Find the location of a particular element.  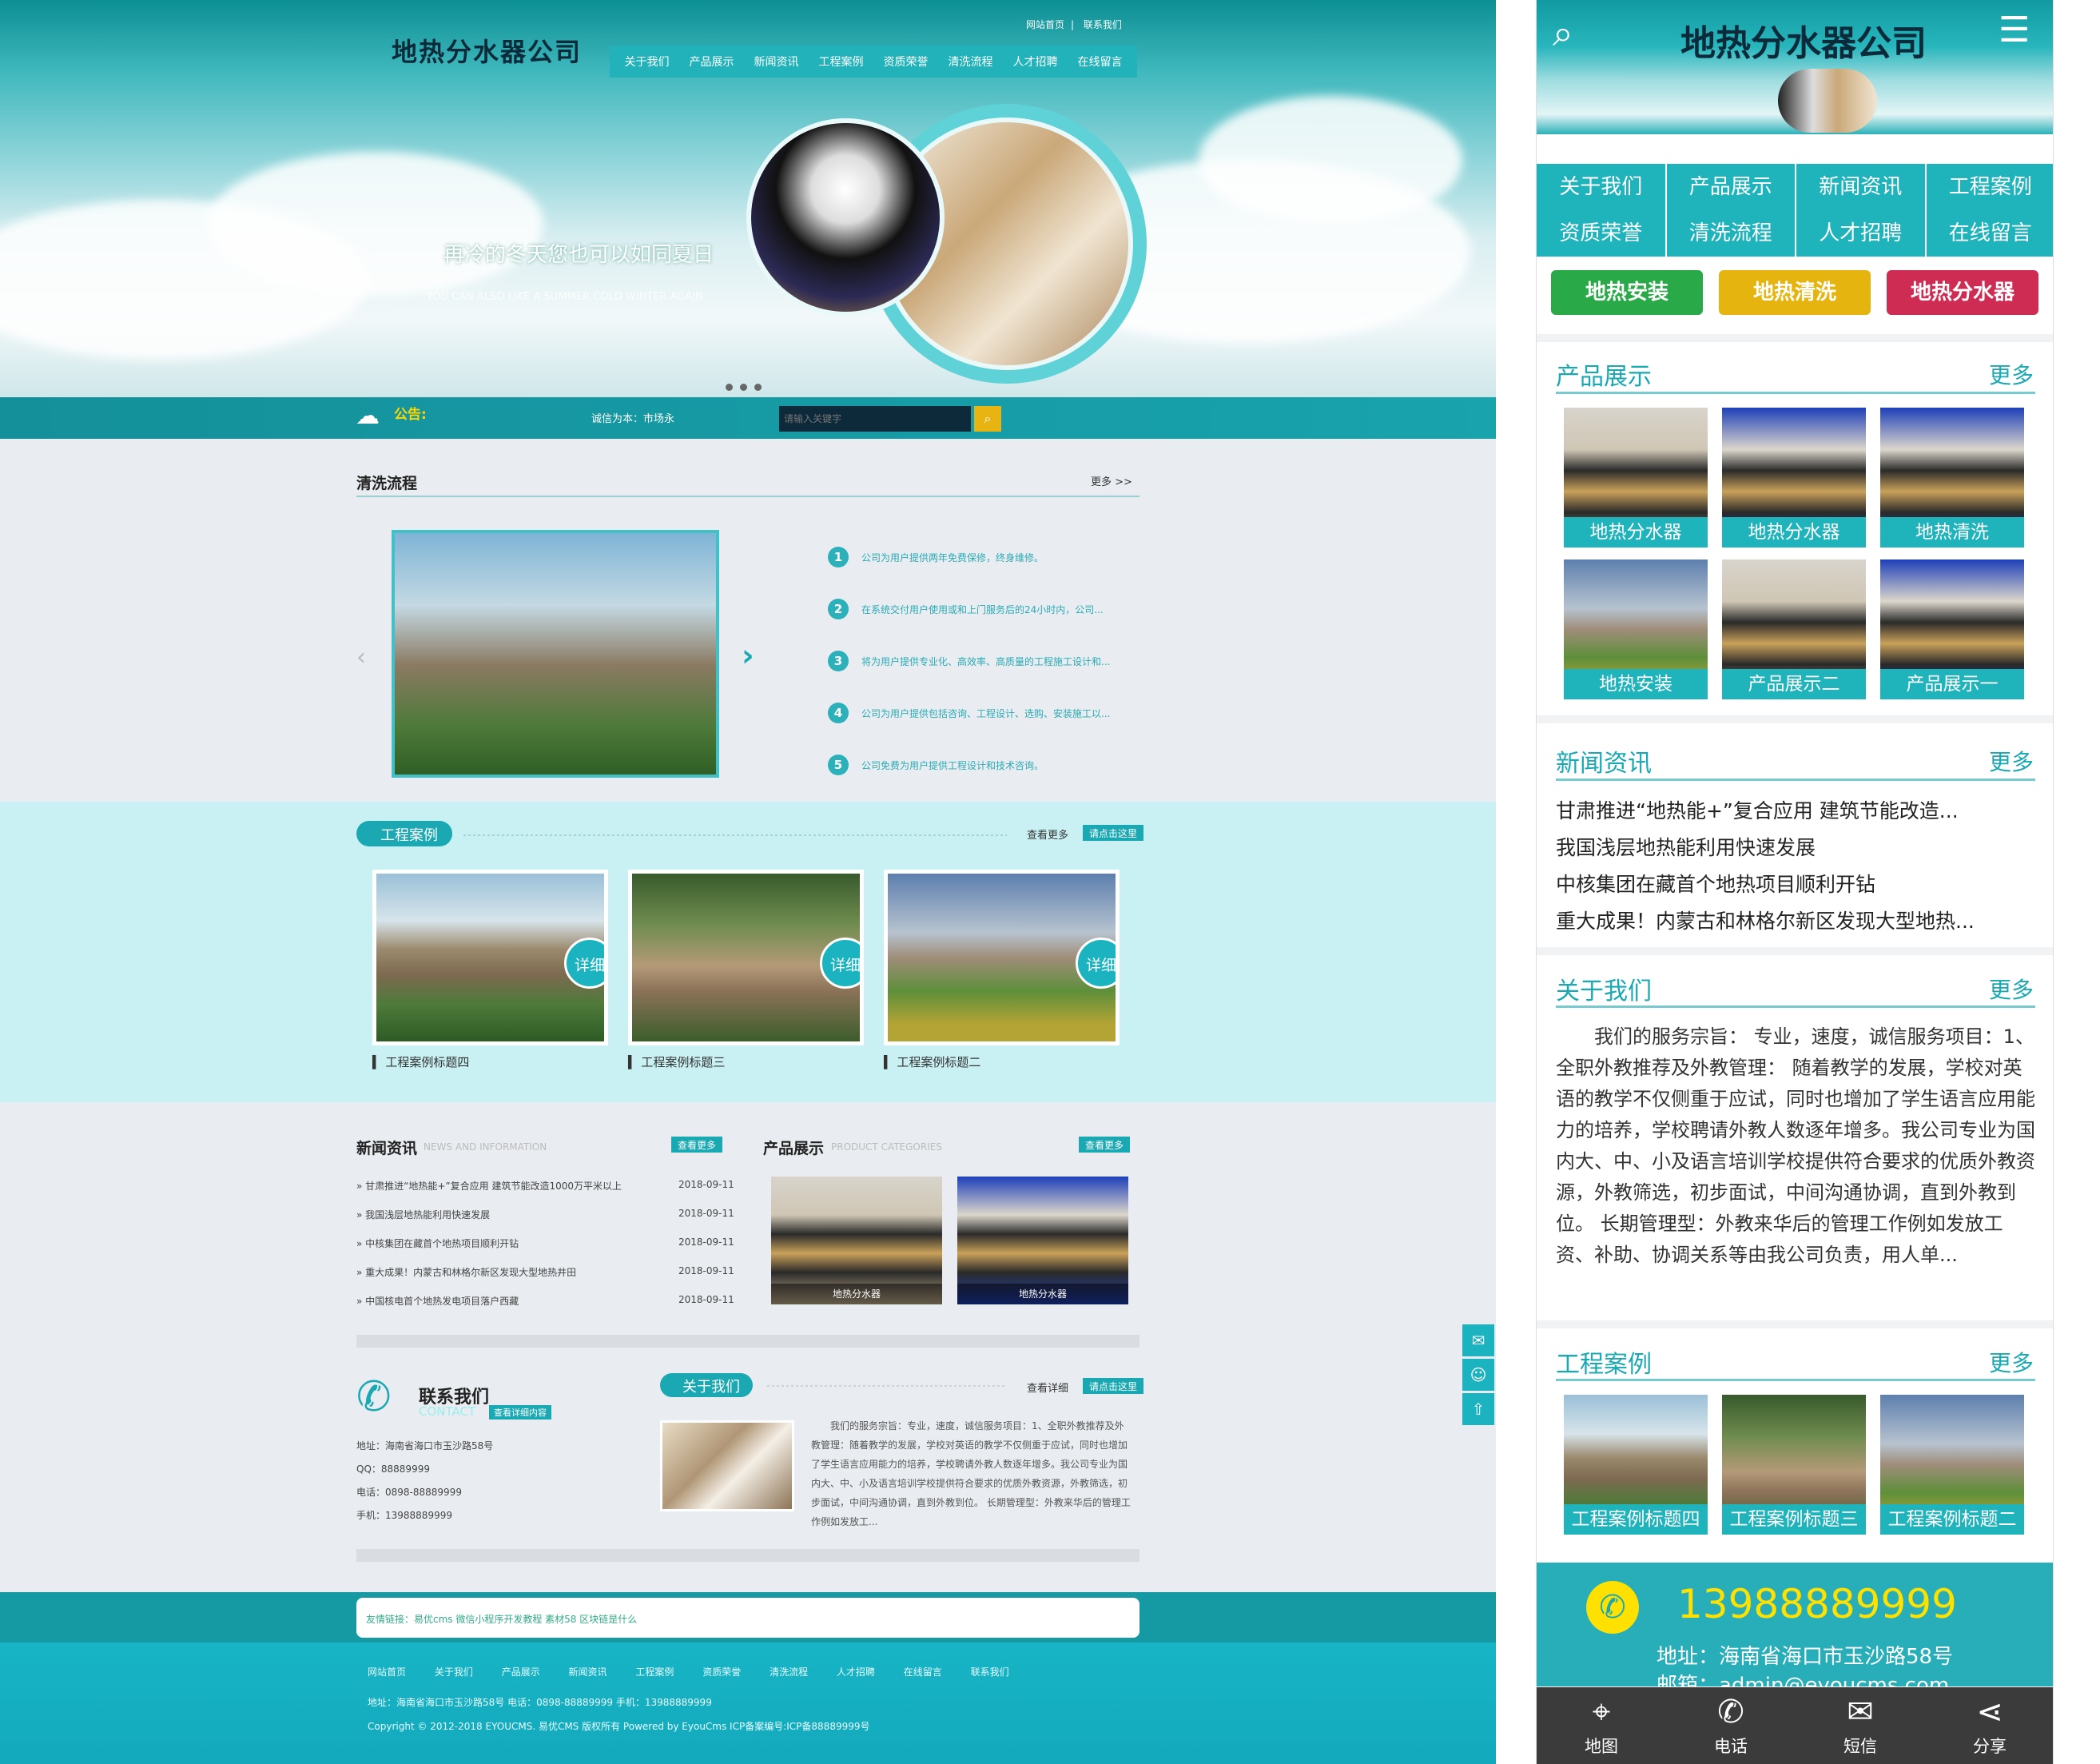

mobile-case-card: 工程案例标题四 is located at coordinates (1636, 1465).